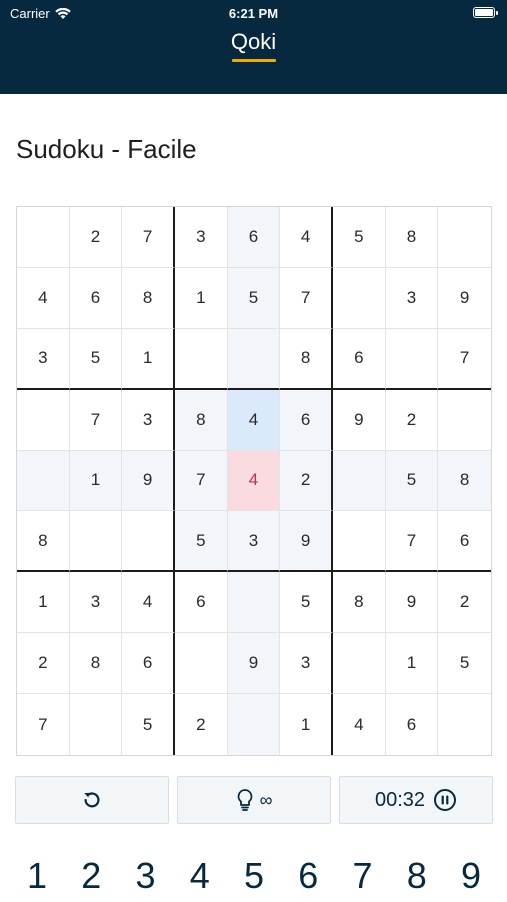 The image size is (507, 902). What do you see at coordinates (37, 876) in the screenshot?
I see `numpad-key-1: 1` at bounding box center [37, 876].